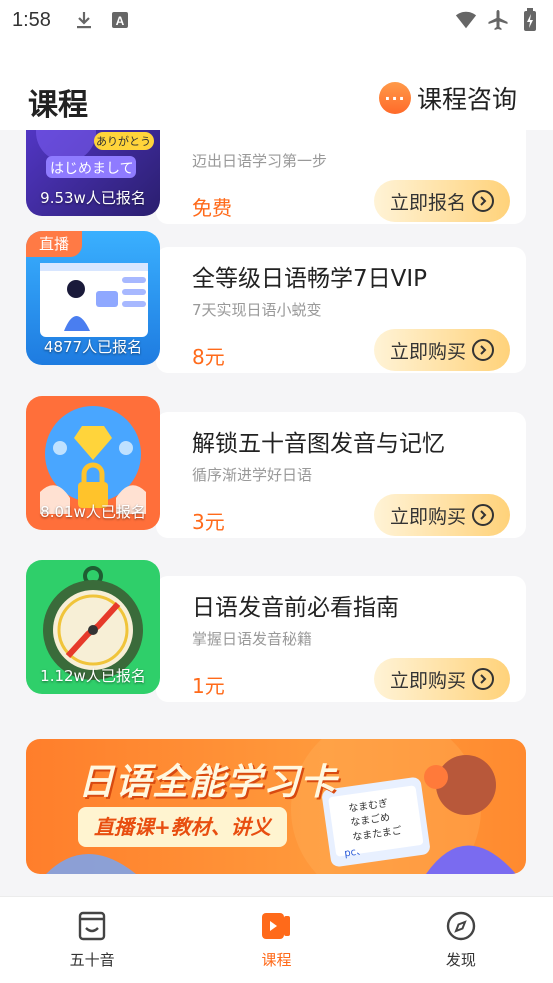 The width and height of the screenshot is (553, 983). Describe the element at coordinates (31, 19) in the screenshot. I see `status-time: 1:58` at that location.